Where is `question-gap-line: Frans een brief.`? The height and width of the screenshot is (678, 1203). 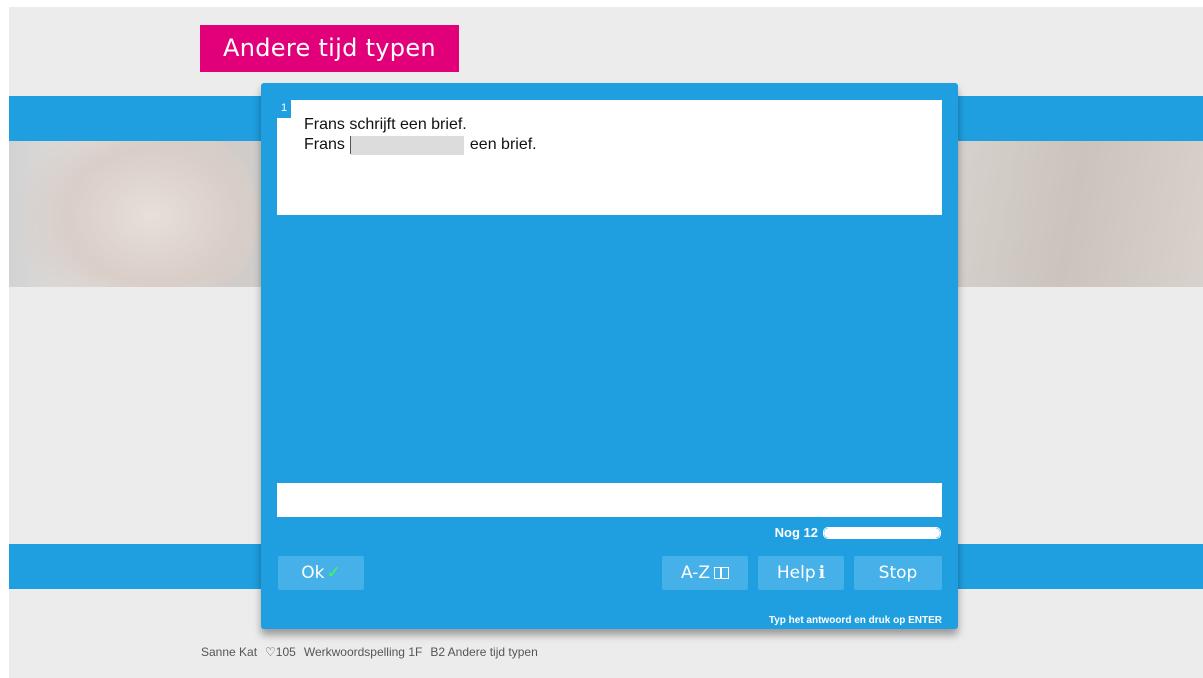 question-gap-line: Frans een brief. is located at coordinates (420, 145).